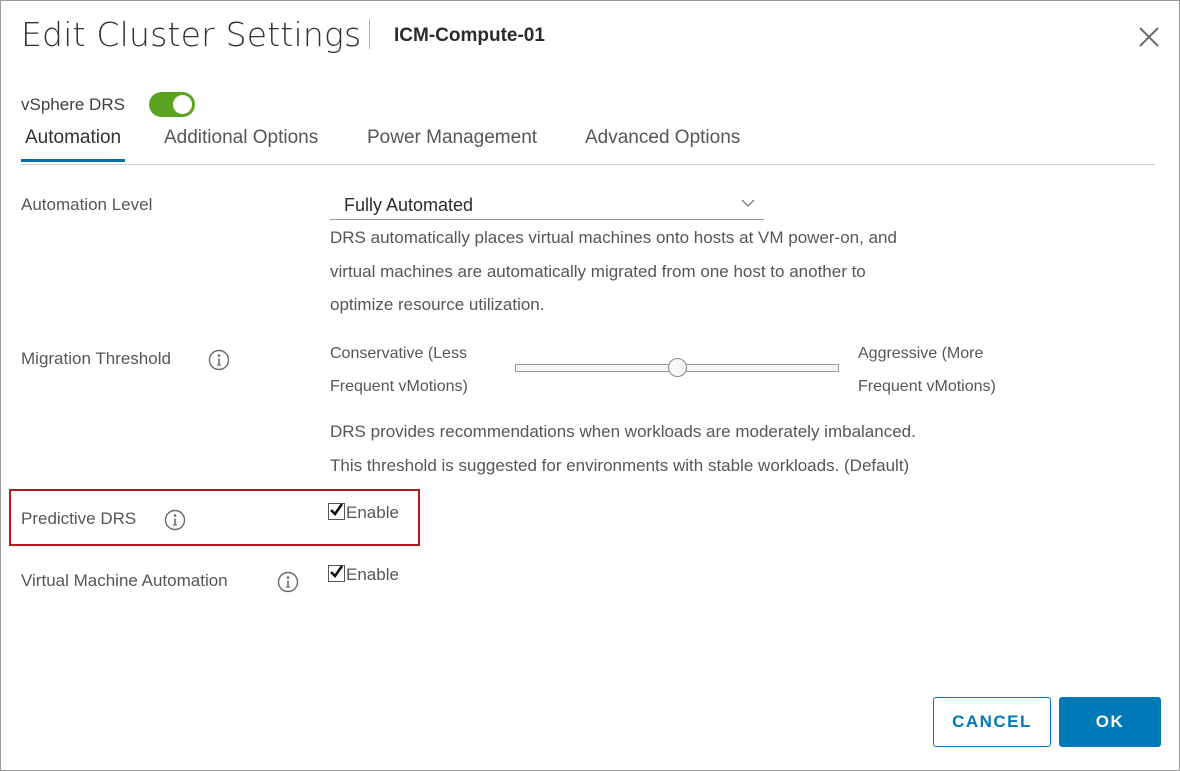 This screenshot has height=771, width=1180. Describe the element at coordinates (547, 205) in the screenshot. I see `automation-level-select: Fully Automated` at that location.